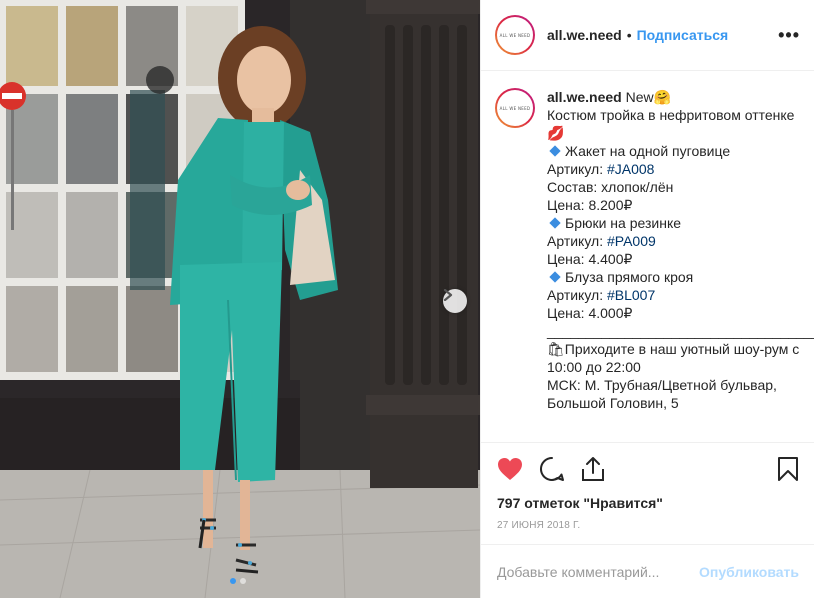 This screenshot has width=814, height=598. What do you see at coordinates (590, 259) in the screenshot?
I see `caption-line-text: Цена: 4.400₽` at bounding box center [590, 259].